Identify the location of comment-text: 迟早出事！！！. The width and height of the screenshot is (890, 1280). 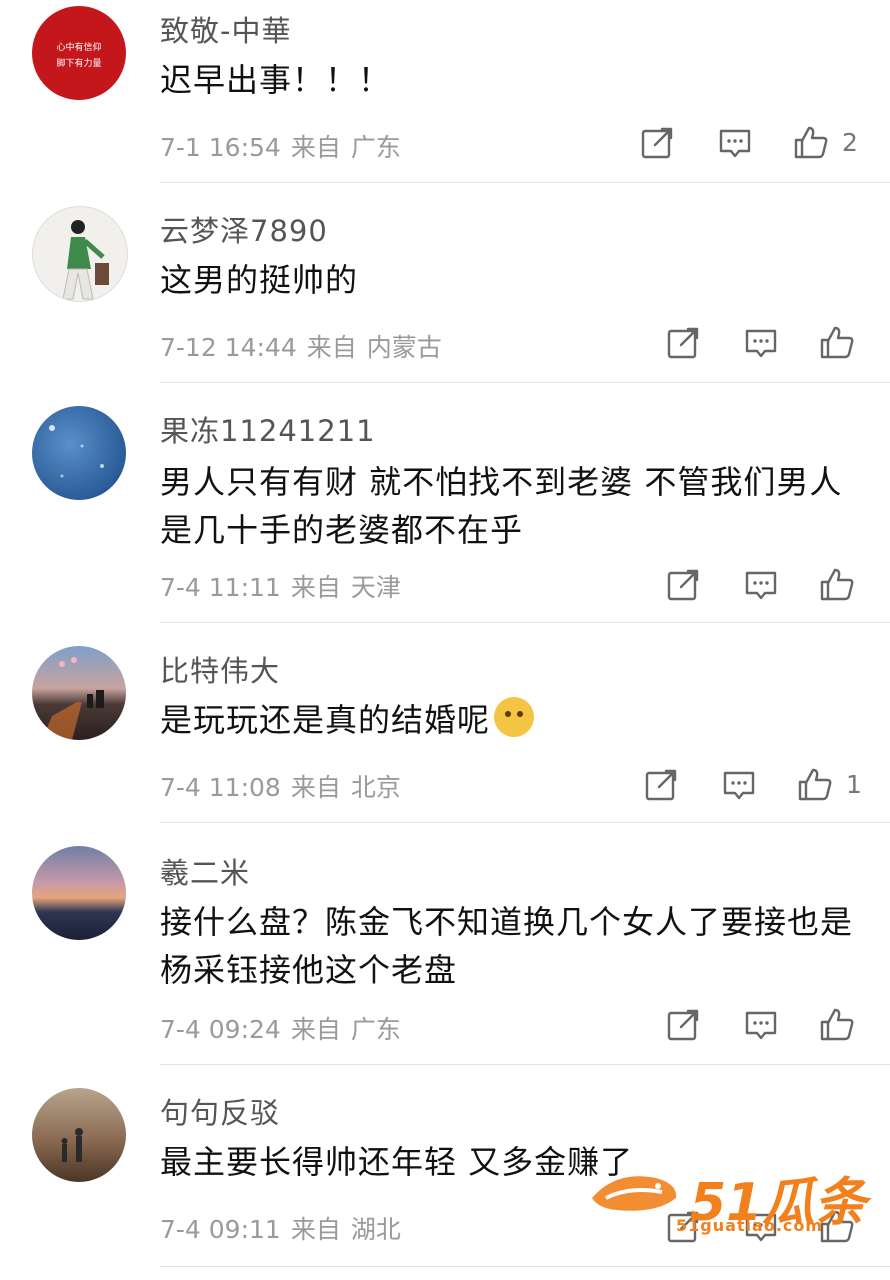
(276, 80).